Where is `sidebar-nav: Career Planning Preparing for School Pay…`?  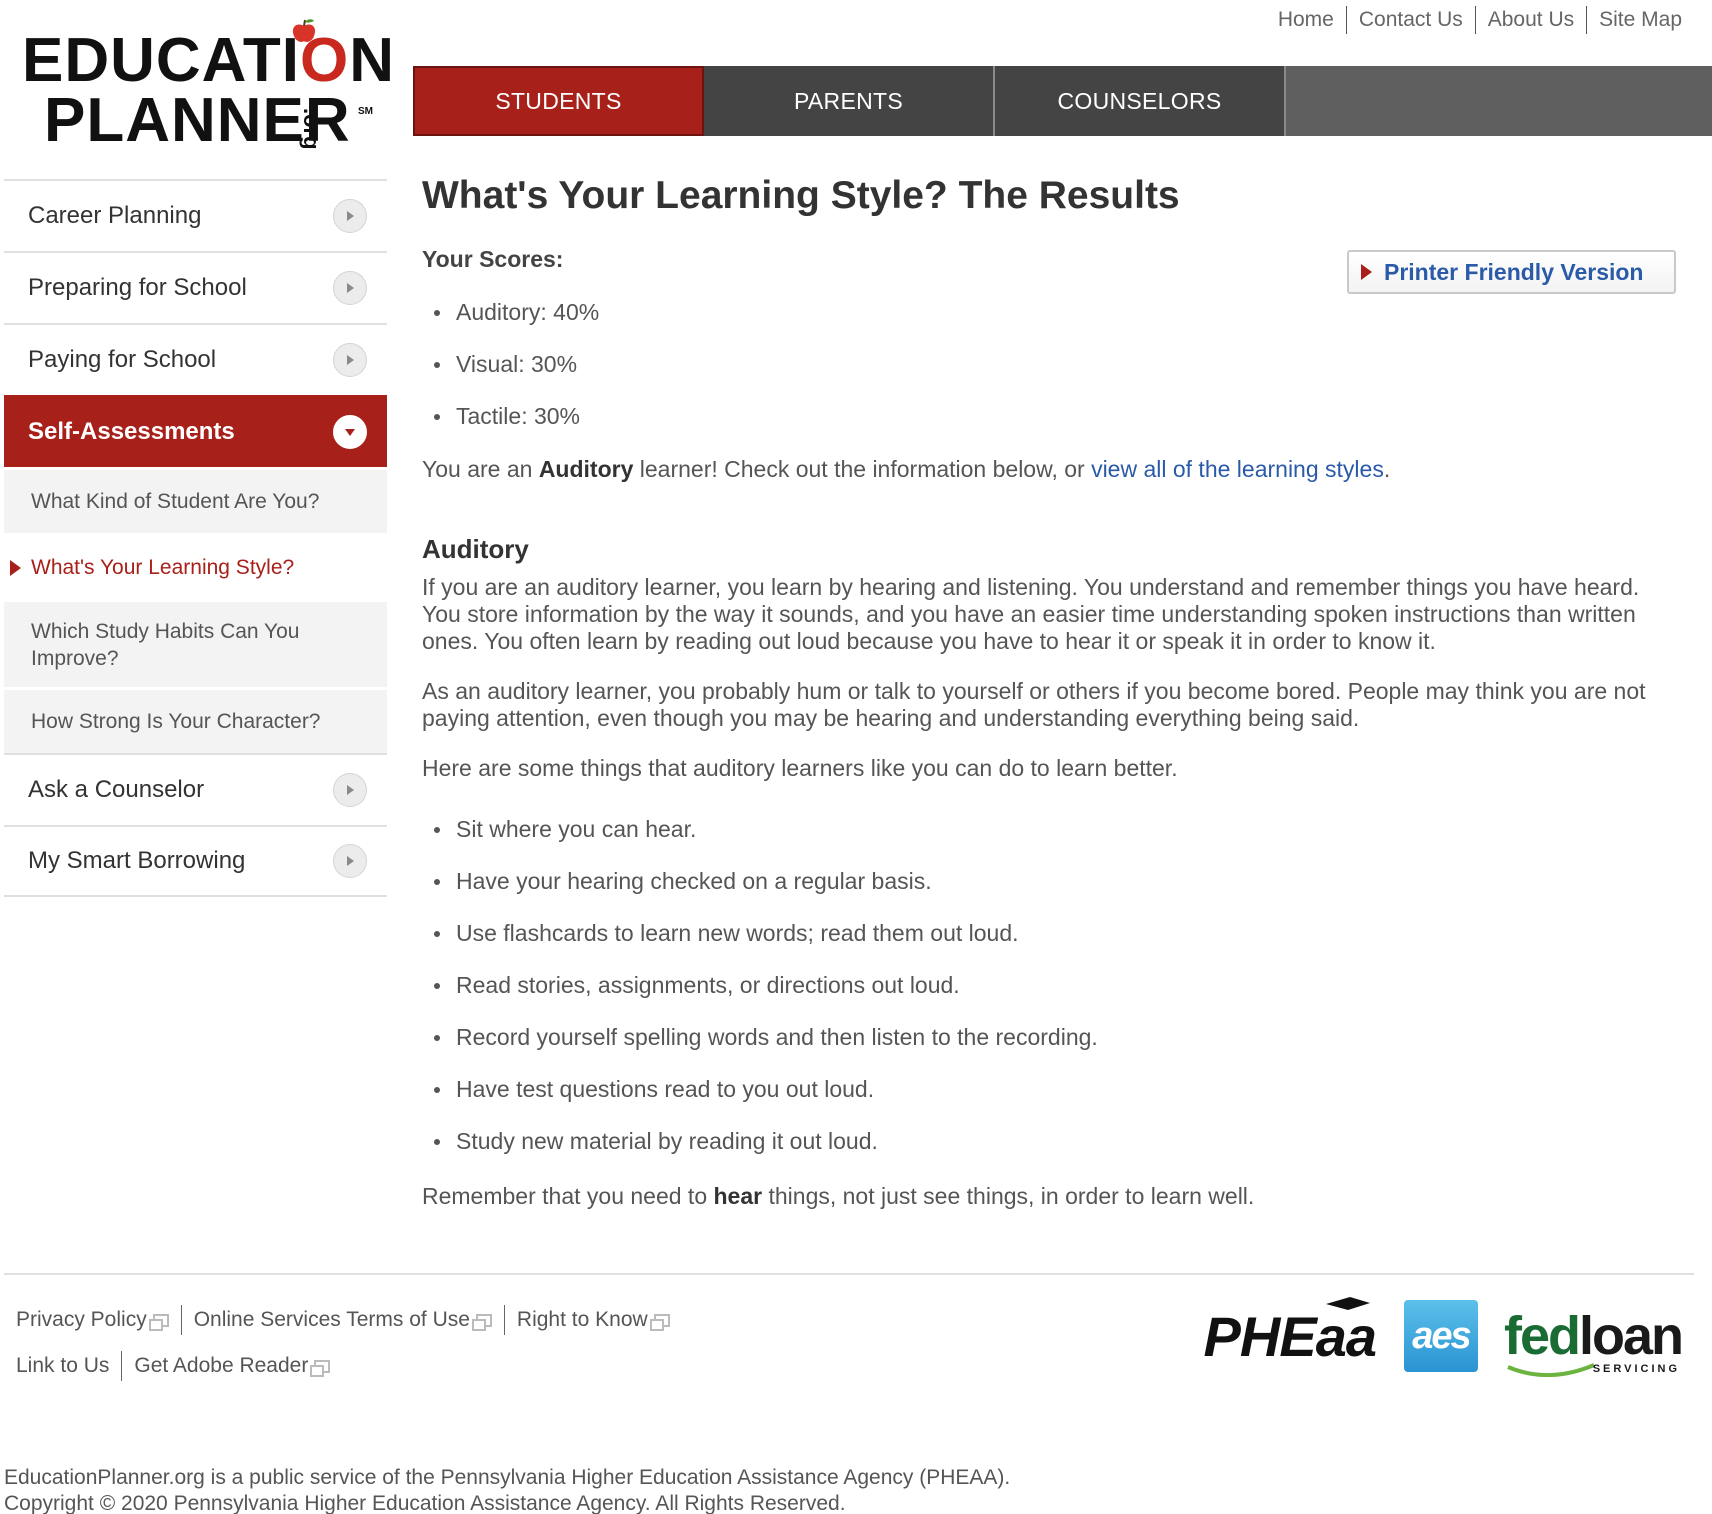 sidebar-nav: Career Planning Preparing for School Pay… is located at coordinates (195, 538).